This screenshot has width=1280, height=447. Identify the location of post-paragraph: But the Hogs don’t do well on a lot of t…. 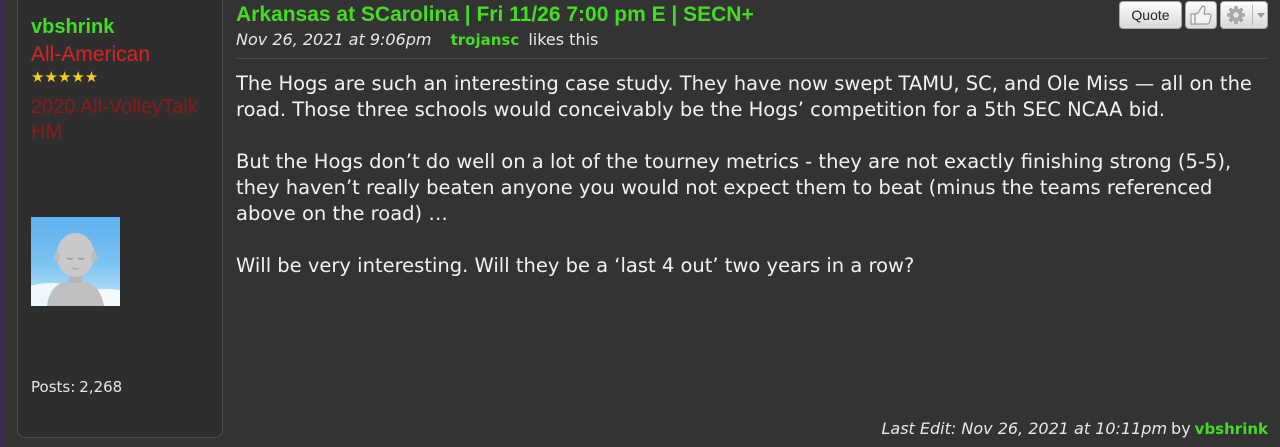
(734, 187).